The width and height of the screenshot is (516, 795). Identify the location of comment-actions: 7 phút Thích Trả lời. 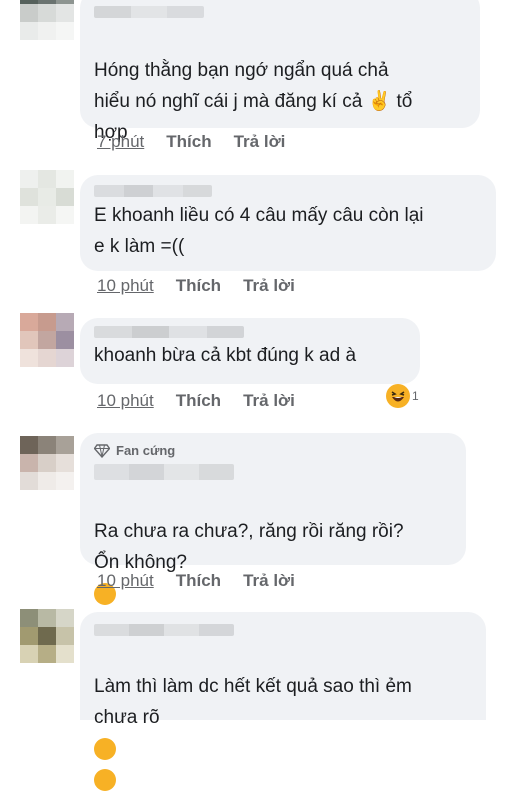
(191, 142).